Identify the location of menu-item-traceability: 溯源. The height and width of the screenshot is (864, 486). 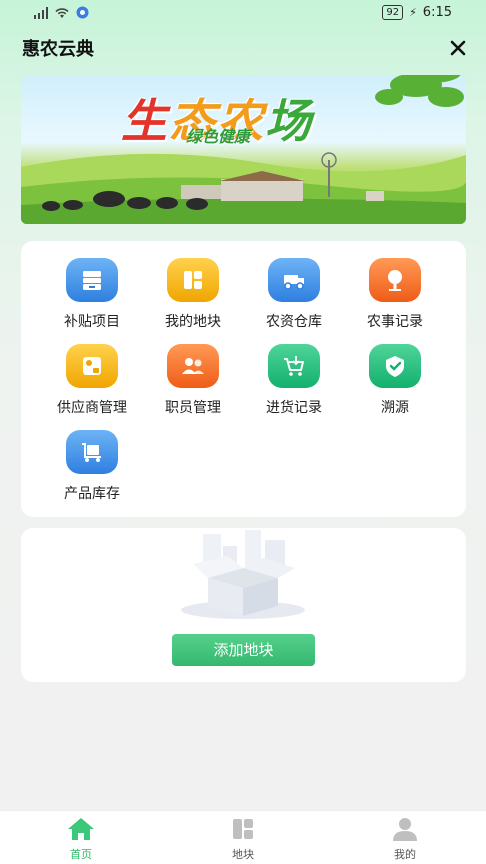
(395, 380).